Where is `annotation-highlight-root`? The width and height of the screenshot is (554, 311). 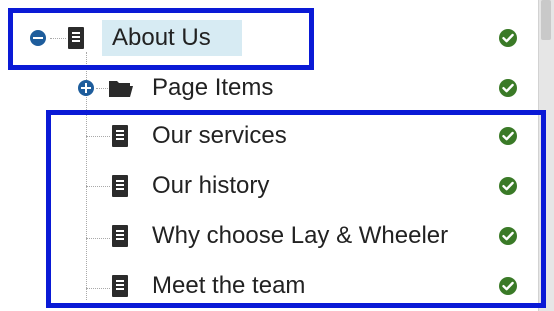 annotation-highlight-root is located at coordinates (161, 39).